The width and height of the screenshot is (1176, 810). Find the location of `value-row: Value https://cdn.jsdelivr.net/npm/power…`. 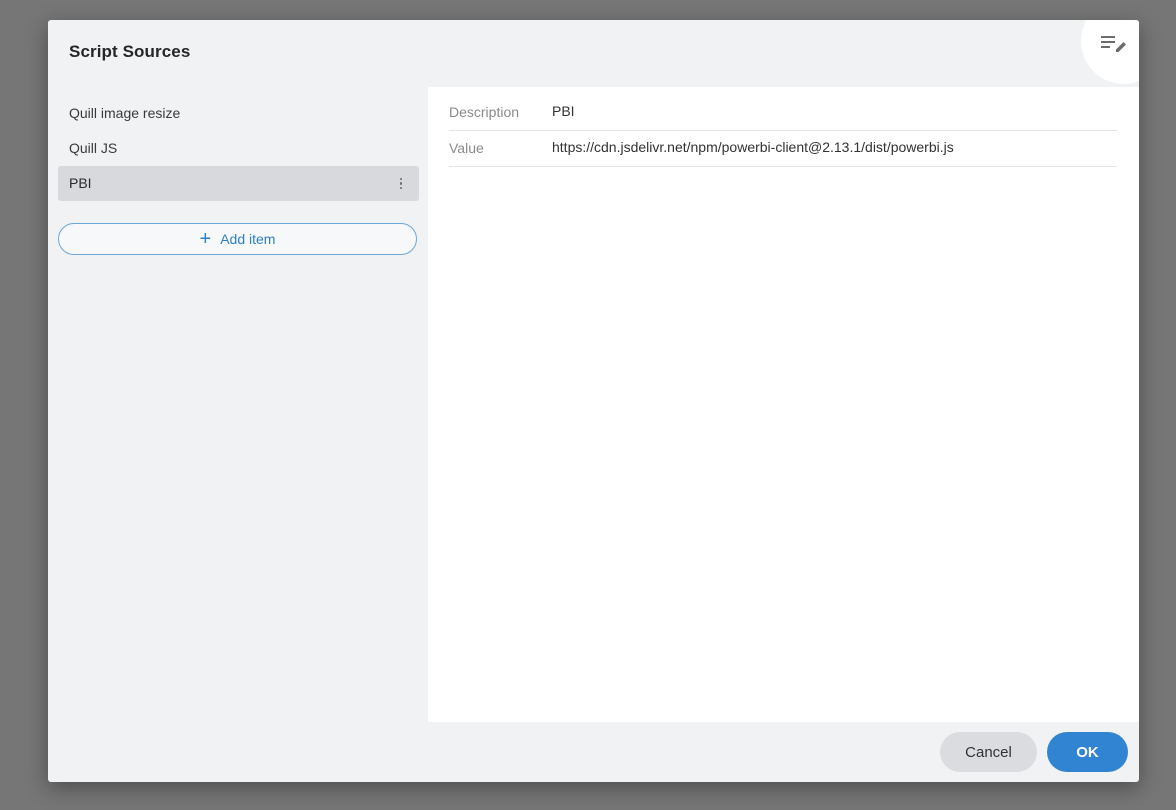

value-row: Value https://cdn.jsdelivr.net/npm/power… is located at coordinates (783, 149).